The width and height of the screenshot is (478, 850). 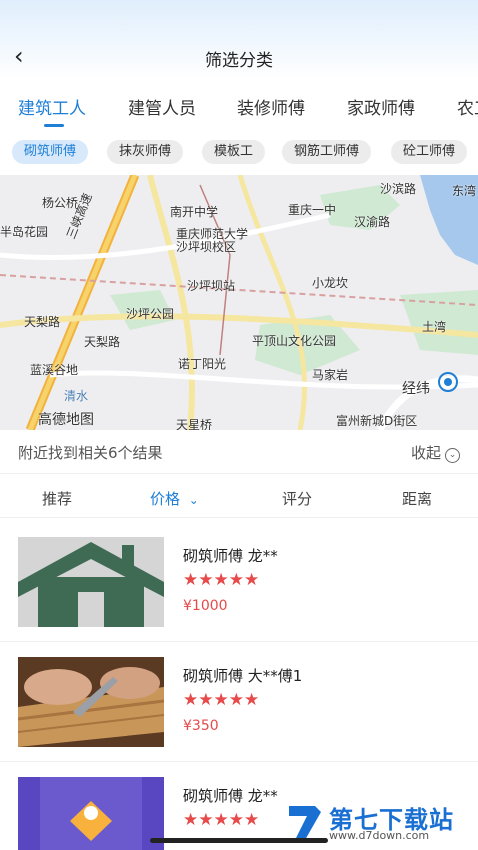 I want to click on map-label: 蓝溪谷地, so click(x=54, y=370).